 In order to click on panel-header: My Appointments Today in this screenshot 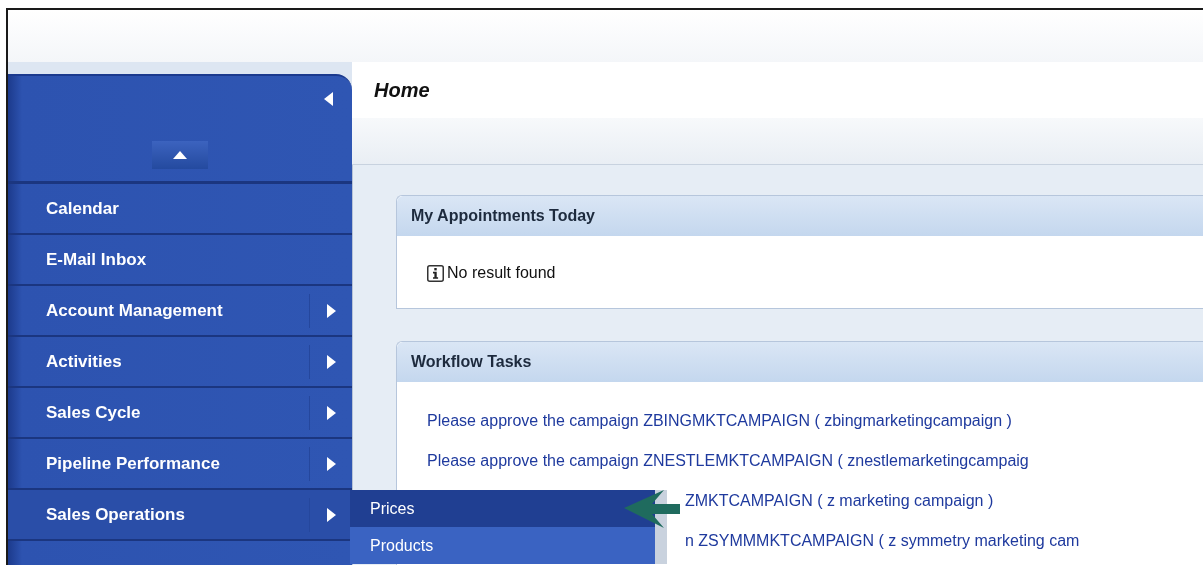, I will do `click(800, 216)`.